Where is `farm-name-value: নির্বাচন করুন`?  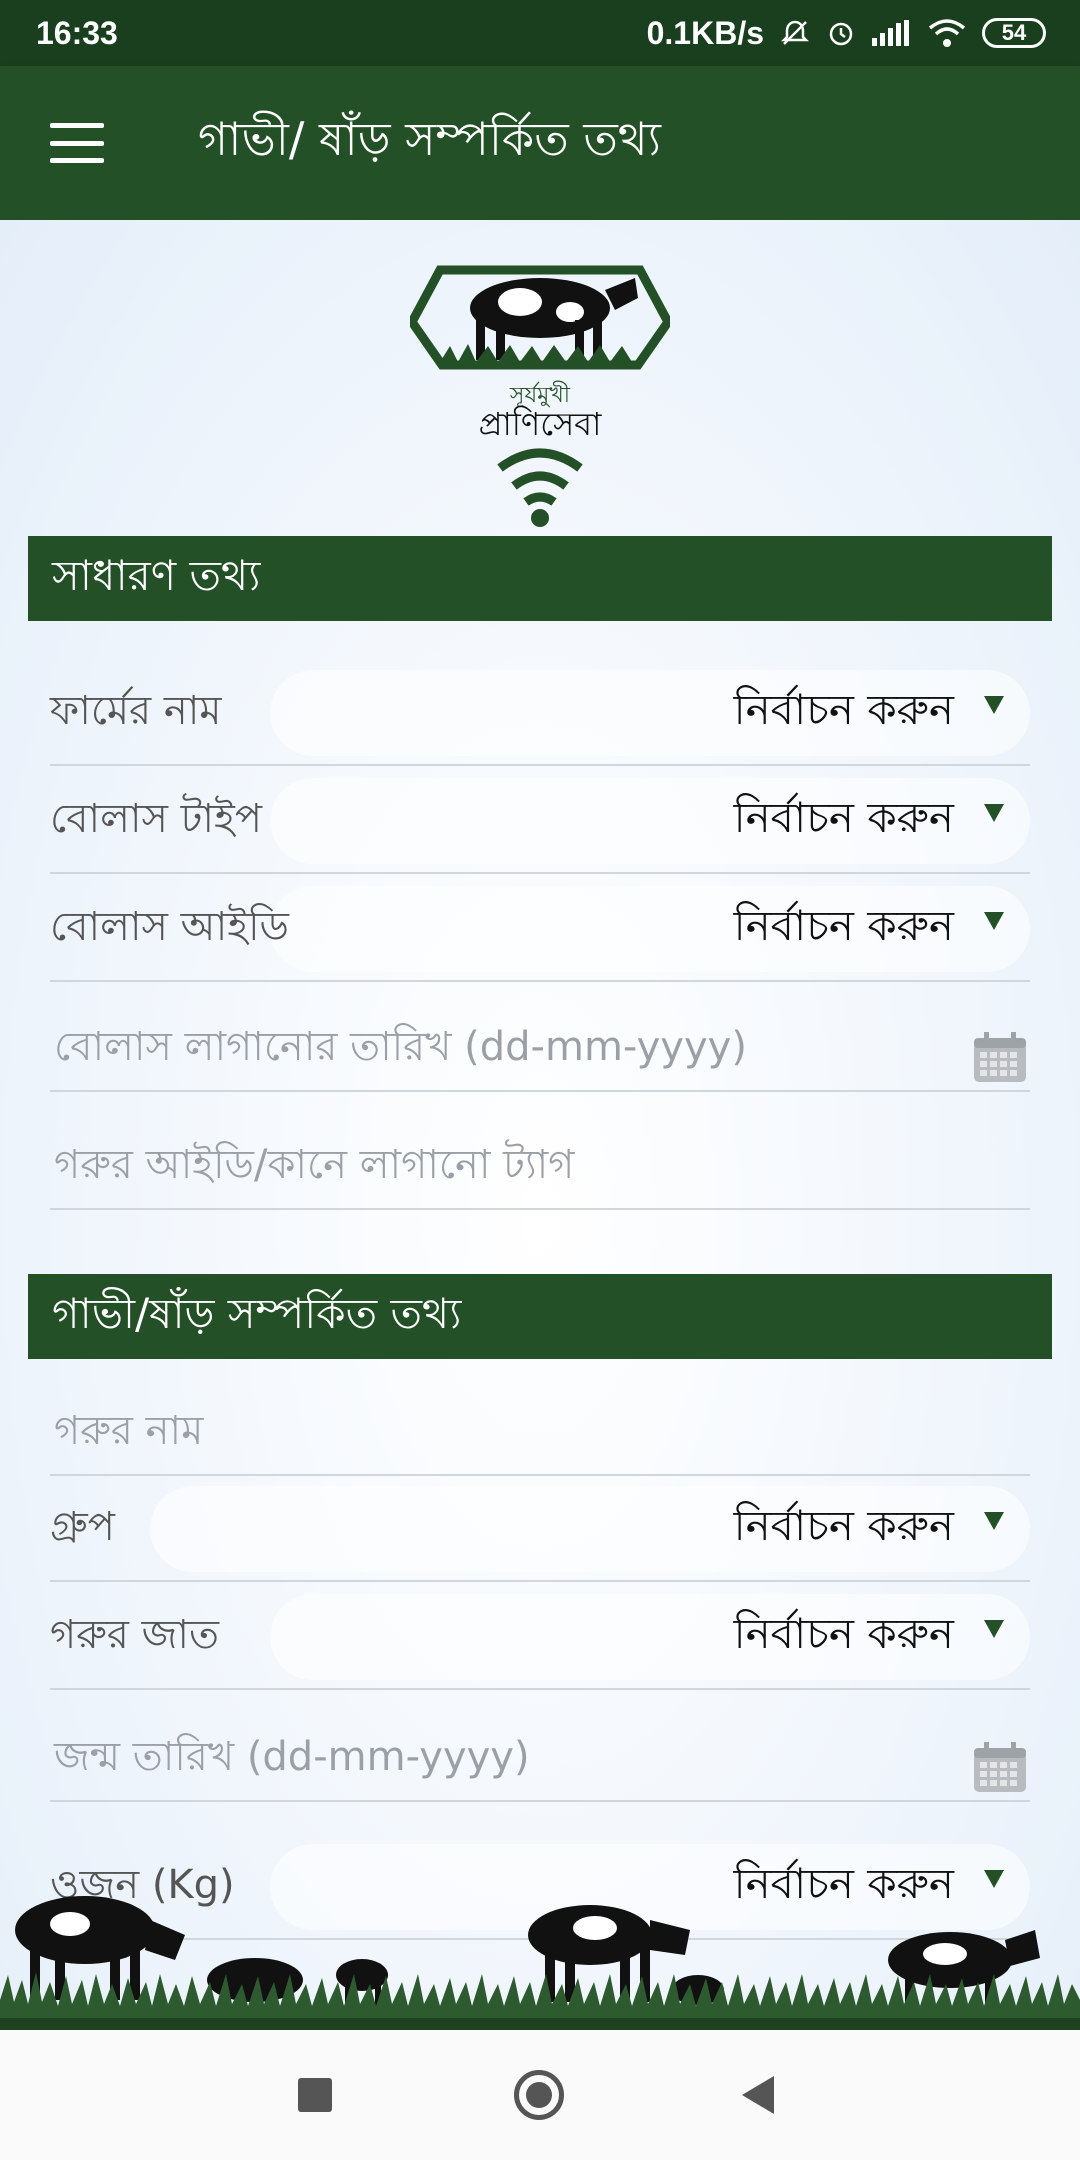 farm-name-value: নির্বাচন করুন is located at coordinates (843, 709).